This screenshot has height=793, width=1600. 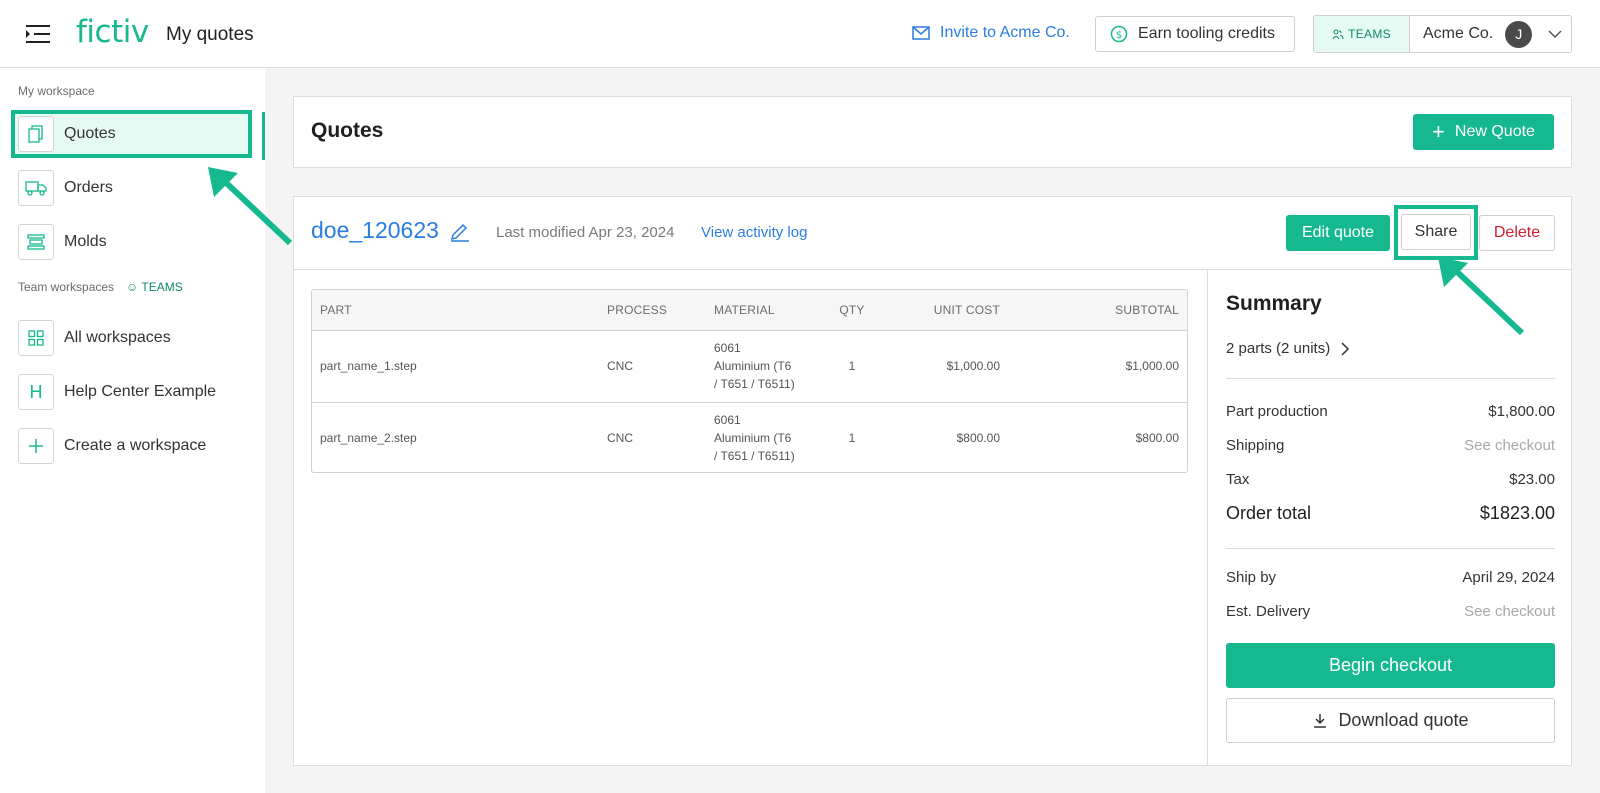 What do you see at coordinates (140, 391) in the screenshot?
I see `sidebar-item-label: Help Center Example` at bounding box center [140, 391].